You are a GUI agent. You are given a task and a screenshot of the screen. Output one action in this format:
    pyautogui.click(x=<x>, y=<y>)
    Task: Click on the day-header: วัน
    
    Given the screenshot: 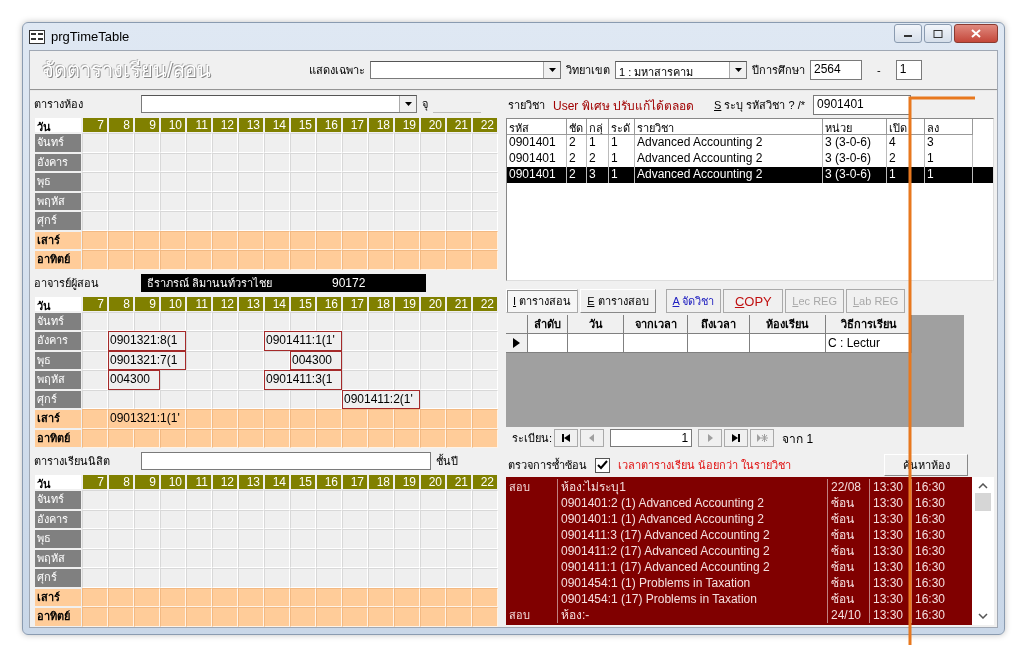 What is the action you would take?
    pyautogui.click(x=58, y=303)
    